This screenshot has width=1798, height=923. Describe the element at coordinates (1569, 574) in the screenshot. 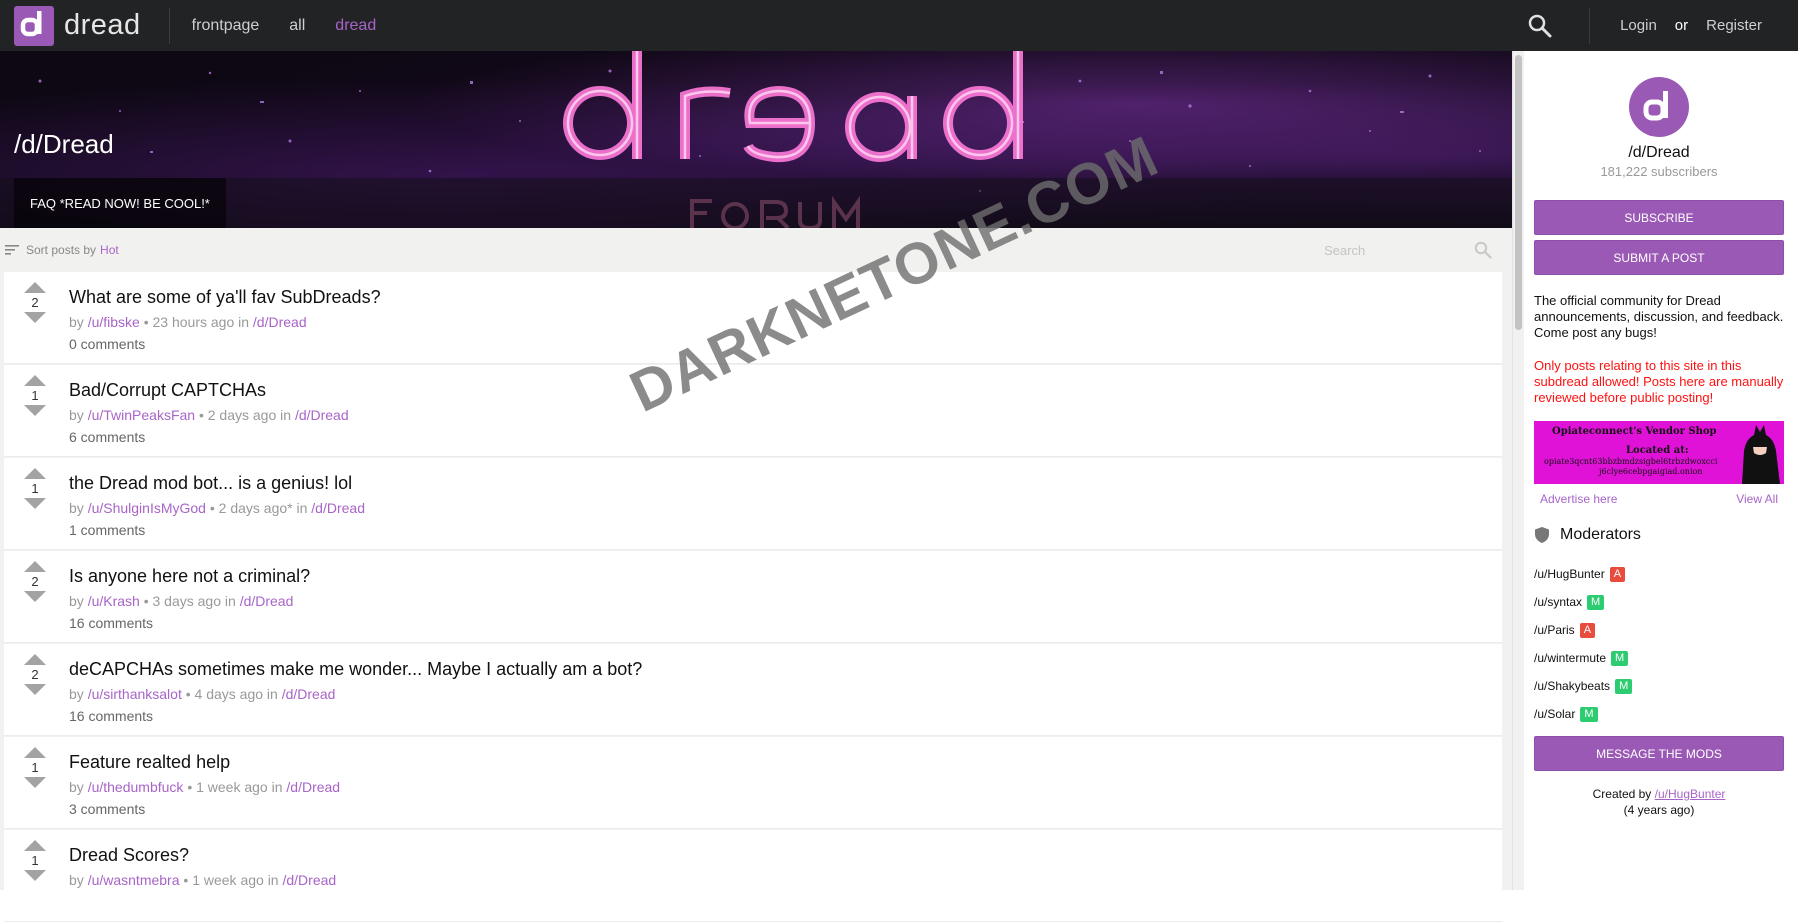

I see `moderator-link: /u/HugBunter` at that location.